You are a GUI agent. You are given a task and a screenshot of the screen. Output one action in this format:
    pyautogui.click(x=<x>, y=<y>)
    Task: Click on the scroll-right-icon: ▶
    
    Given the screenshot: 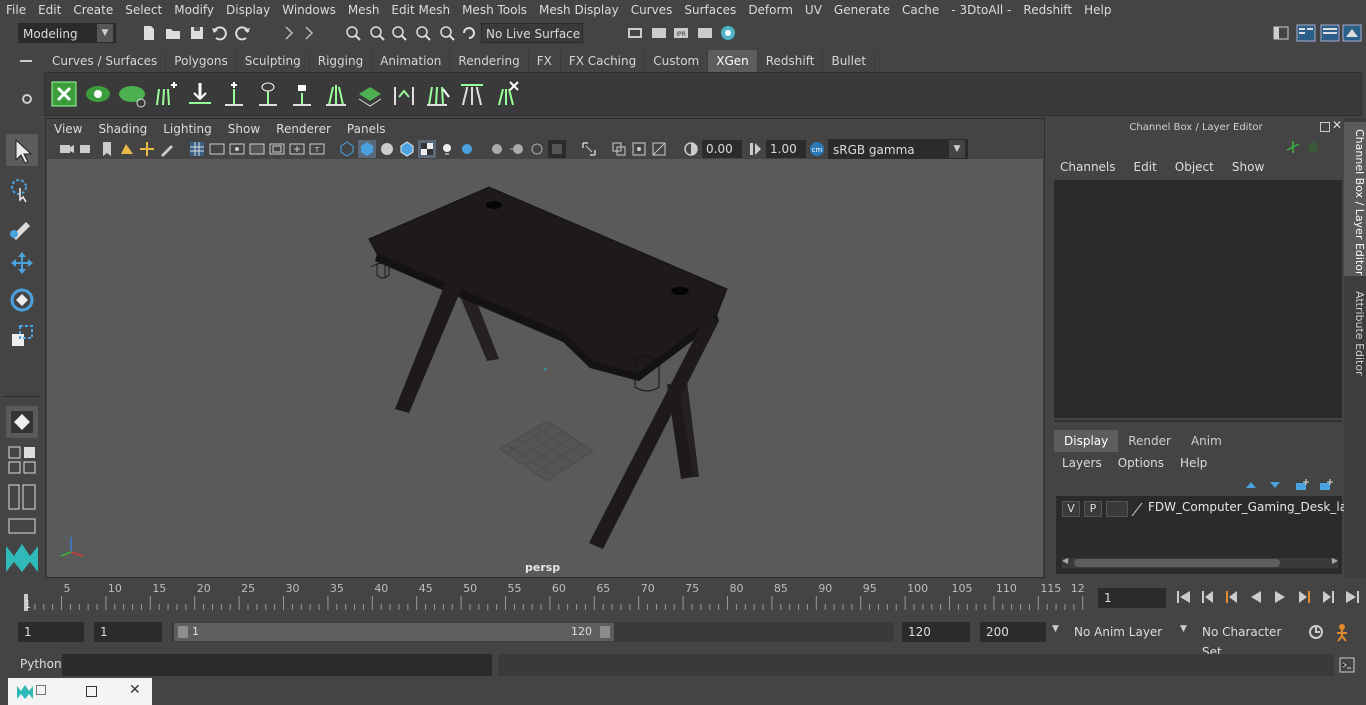 What is the action you would take?
    pyautogui.click(x=1335, y=560)
    